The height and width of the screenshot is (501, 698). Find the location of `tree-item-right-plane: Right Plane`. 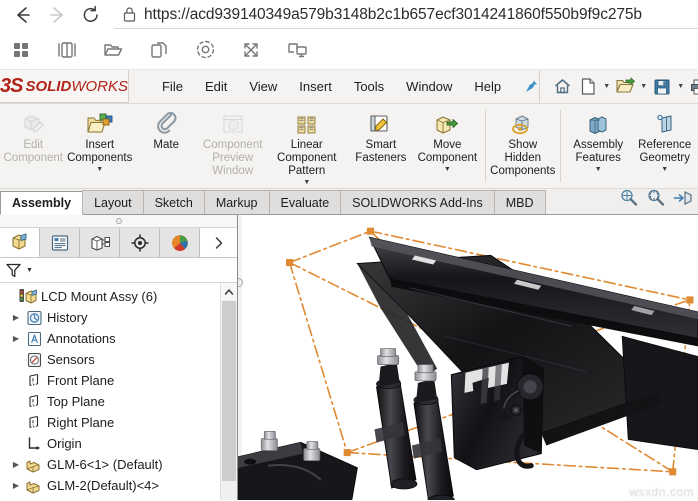

tree-item-right-plane: Right Plane is located at coordinates (118, 422).